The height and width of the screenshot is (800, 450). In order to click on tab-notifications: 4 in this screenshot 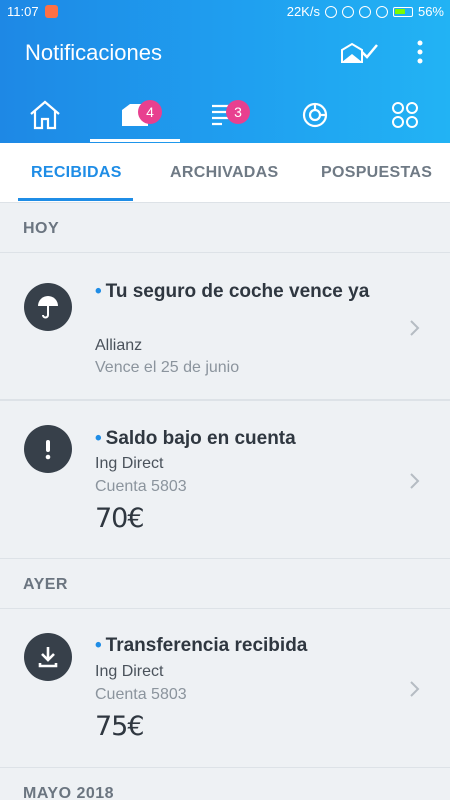, I will do `click(135, 114)`.